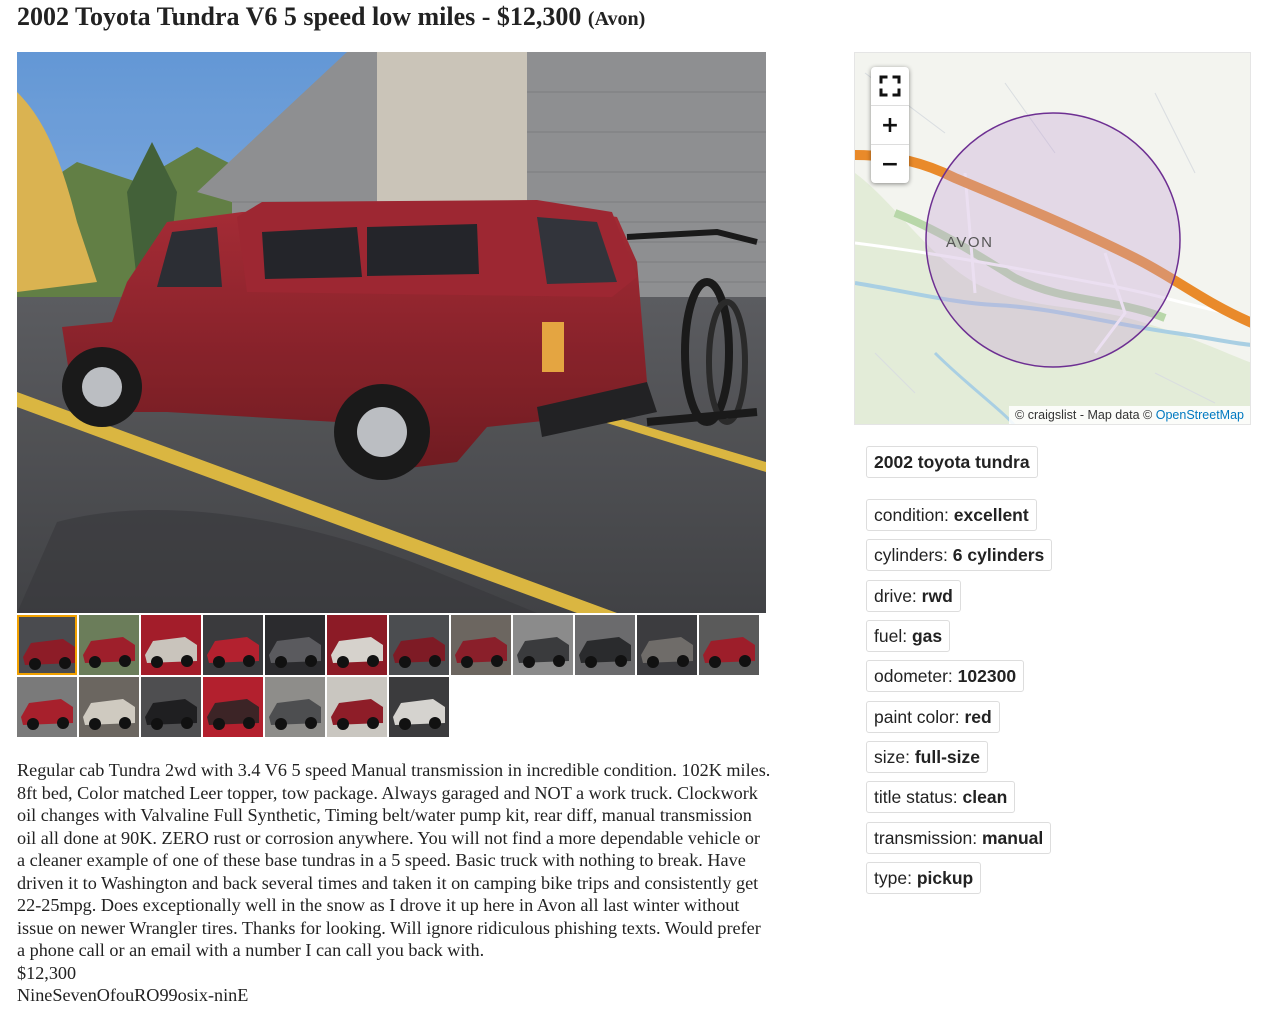 This screenshot has width=1279, height=1012. I want to click on posting-location: (Avon), so click(616, 19).